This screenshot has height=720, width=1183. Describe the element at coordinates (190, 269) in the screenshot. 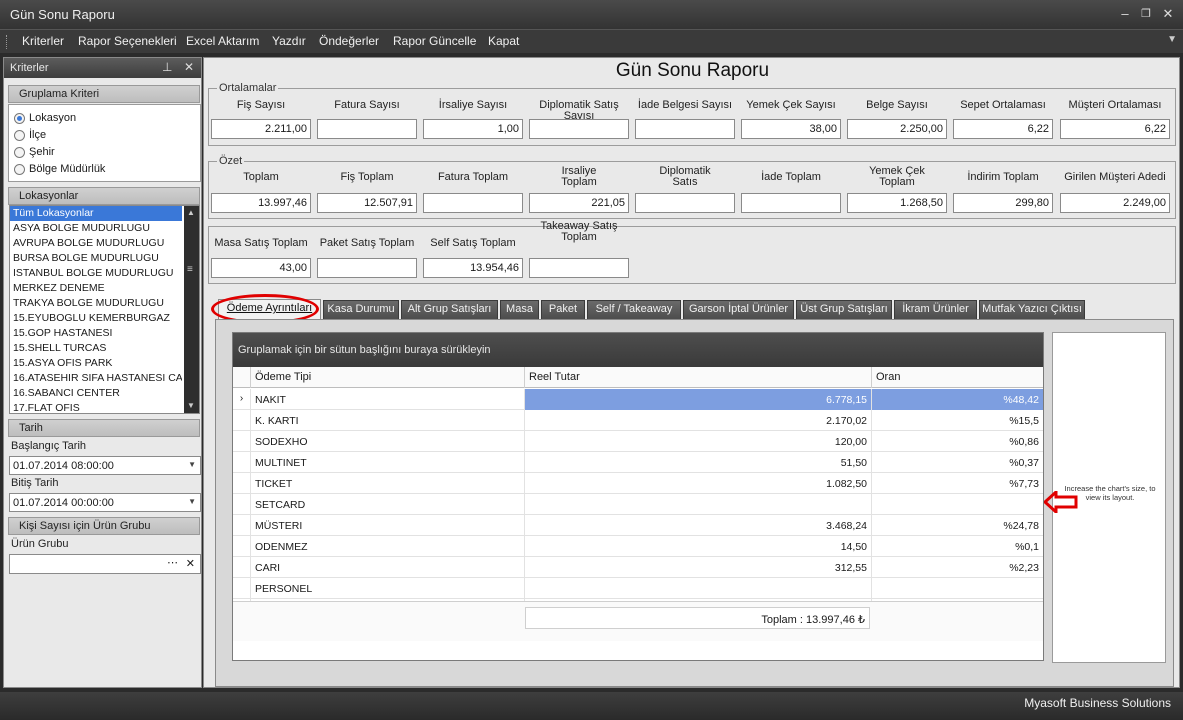

I see `scroll-grip-icon: ≡` at that location.